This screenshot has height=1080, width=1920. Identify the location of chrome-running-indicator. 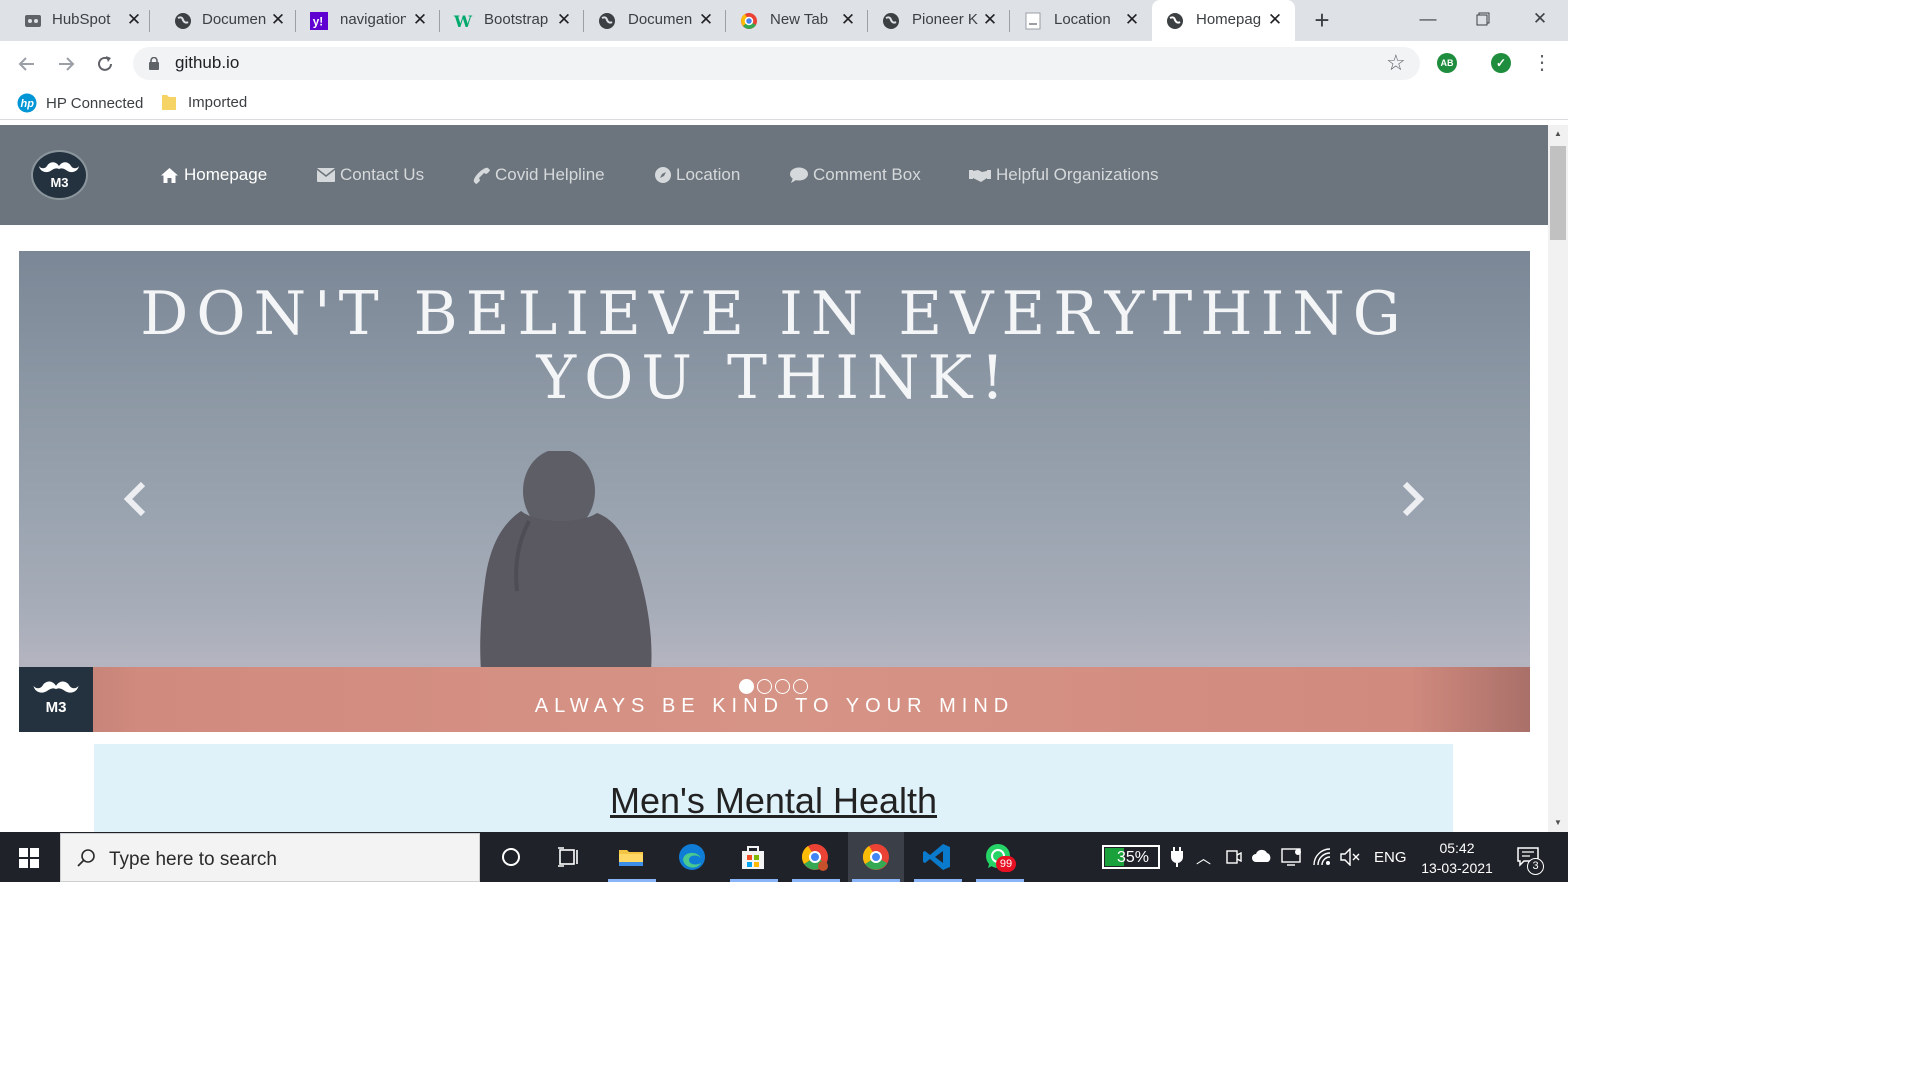
(876, 880).